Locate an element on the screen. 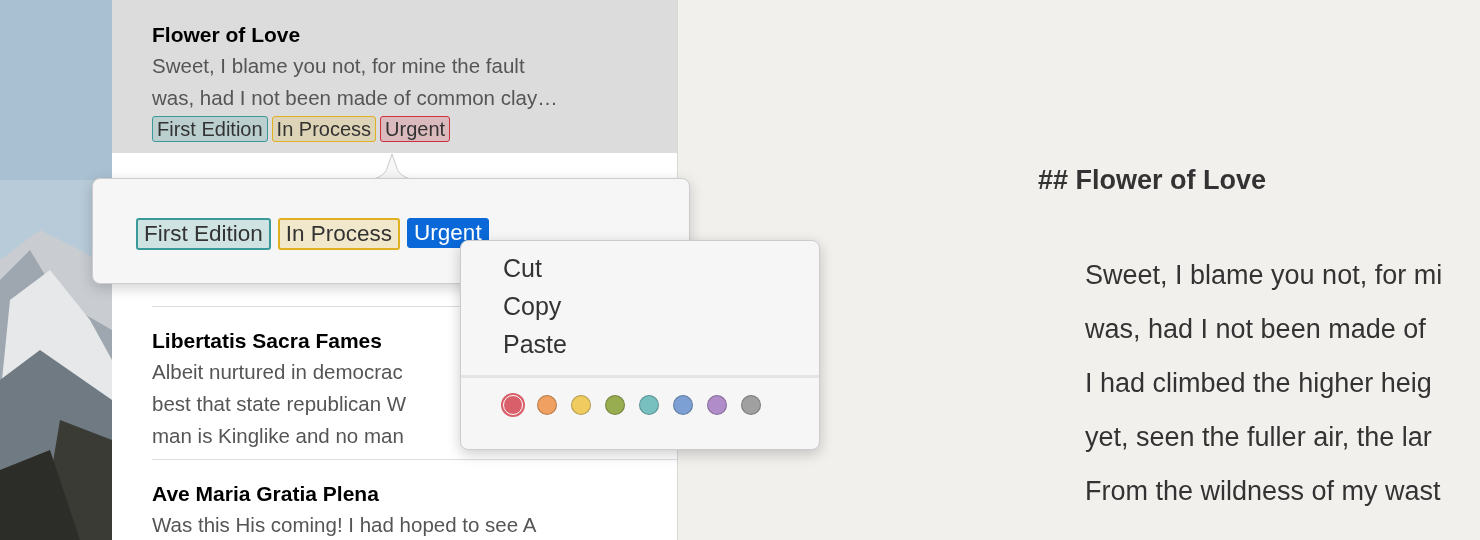 The height and width of the screenshot is (540, 1480). note-title: Libertatis Sacra Fames is located at coordinates (267, 341).